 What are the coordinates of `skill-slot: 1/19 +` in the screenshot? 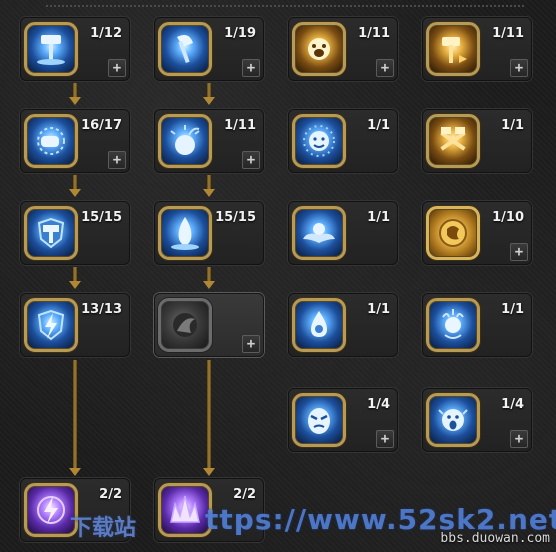 It's located at (209, 49).